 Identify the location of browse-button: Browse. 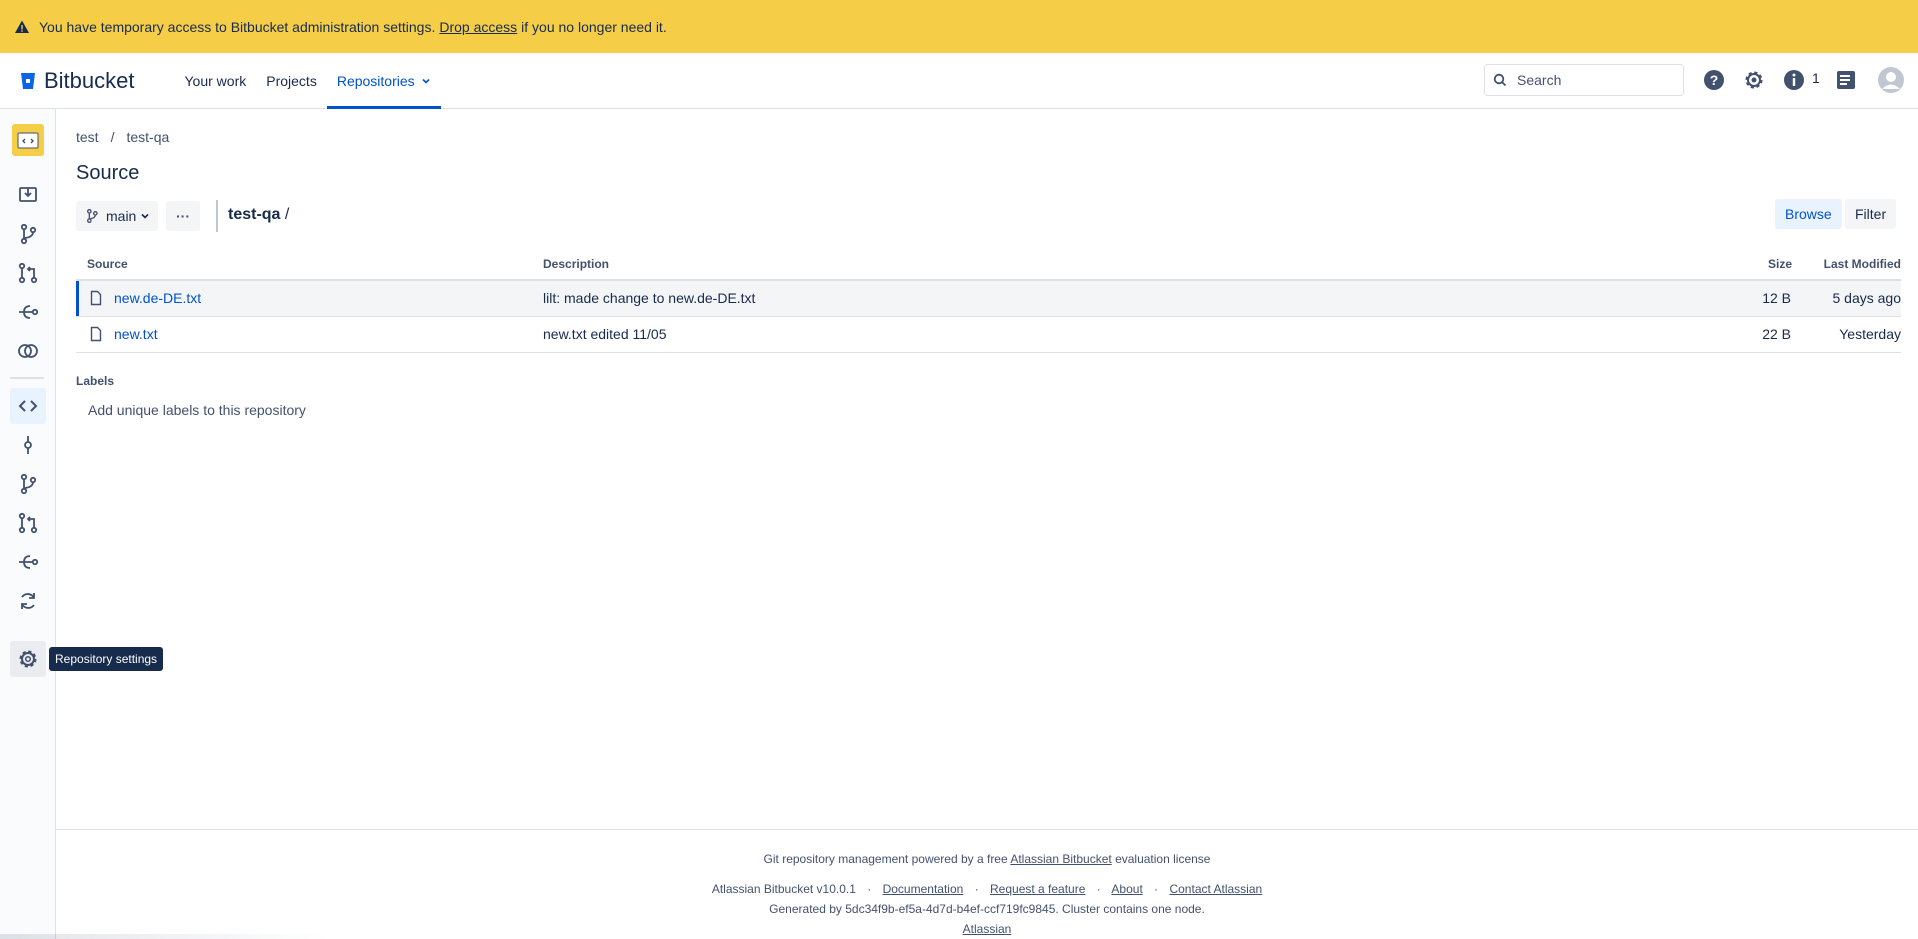
(1808, 214).